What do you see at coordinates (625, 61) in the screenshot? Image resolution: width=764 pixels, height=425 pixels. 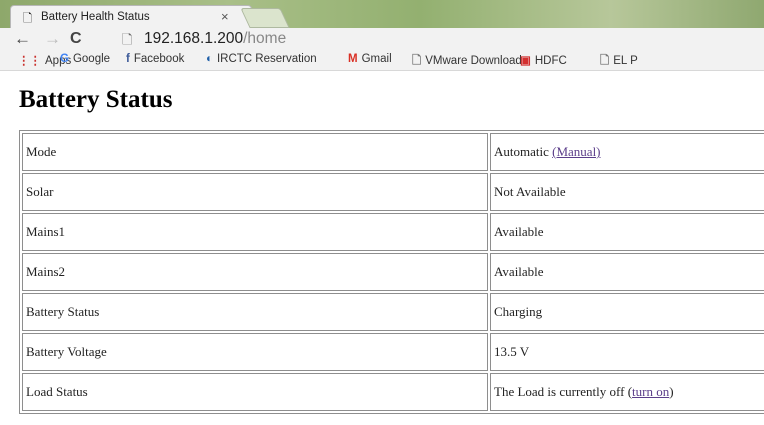 I see `bookmark-label: EL P` at bounding box center [625, 61].